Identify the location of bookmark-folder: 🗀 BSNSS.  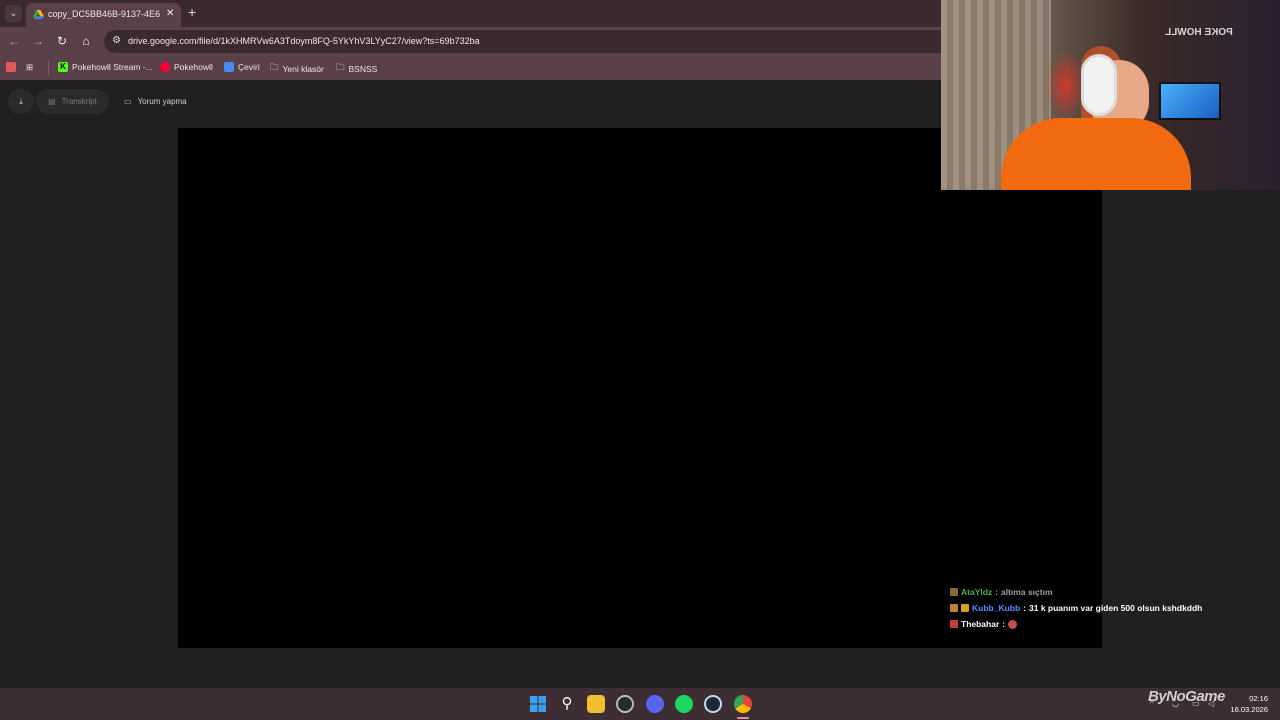
(356, 69).